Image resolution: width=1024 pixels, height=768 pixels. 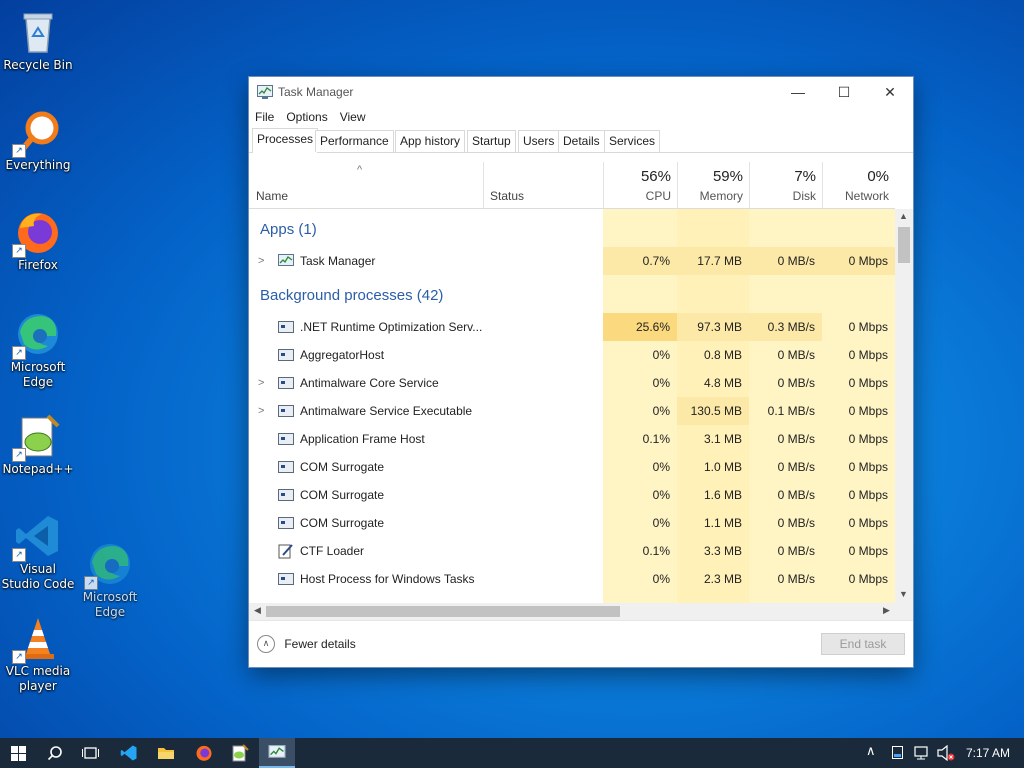 What do you see at coordinates (285, 140) in the screenshot?
I see `tab-processes: Processes` at bounding box center [285, 140].